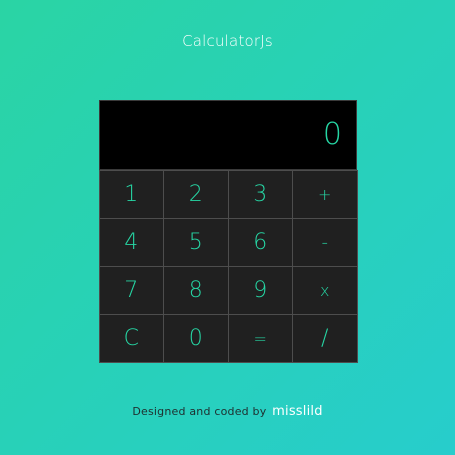  Describe the element at coordinates (260, 194) in the screenshot. I see `key-3: 3` at that location.